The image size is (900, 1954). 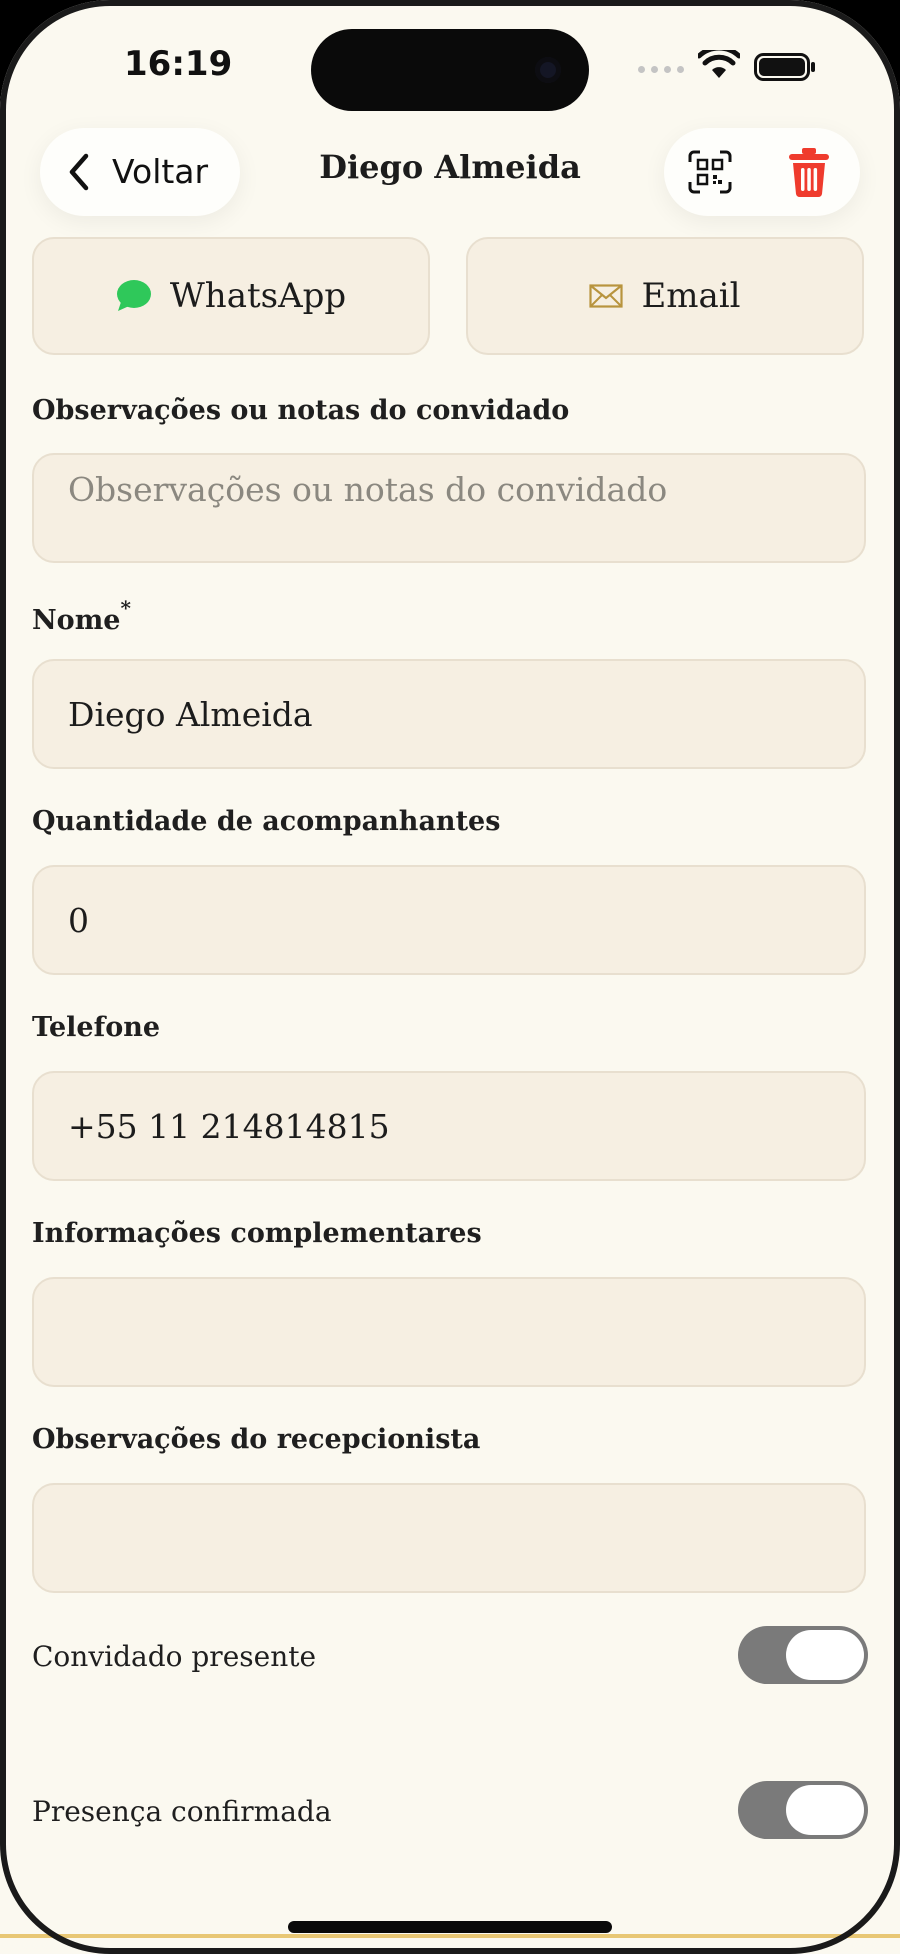 I want to click on trash-icon, so click(x=809, y=172).